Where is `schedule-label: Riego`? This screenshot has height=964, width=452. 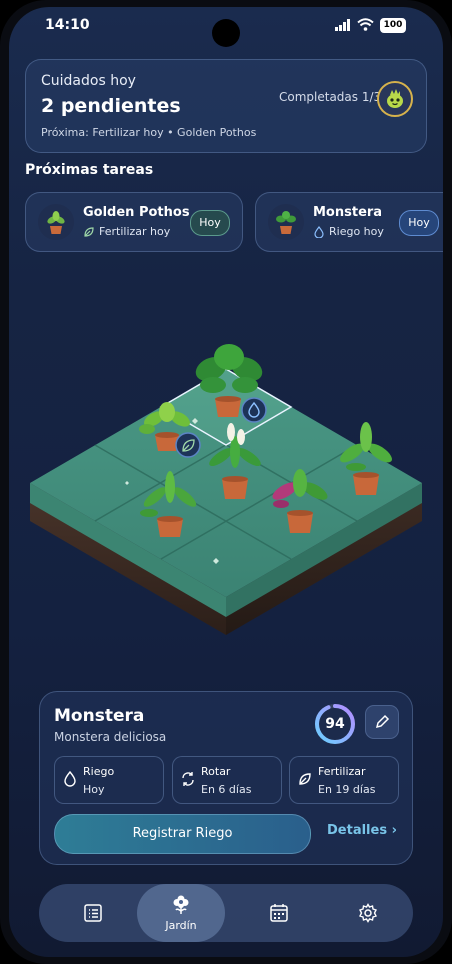
schedule-label: Riego is located at coordinates (99, 771).